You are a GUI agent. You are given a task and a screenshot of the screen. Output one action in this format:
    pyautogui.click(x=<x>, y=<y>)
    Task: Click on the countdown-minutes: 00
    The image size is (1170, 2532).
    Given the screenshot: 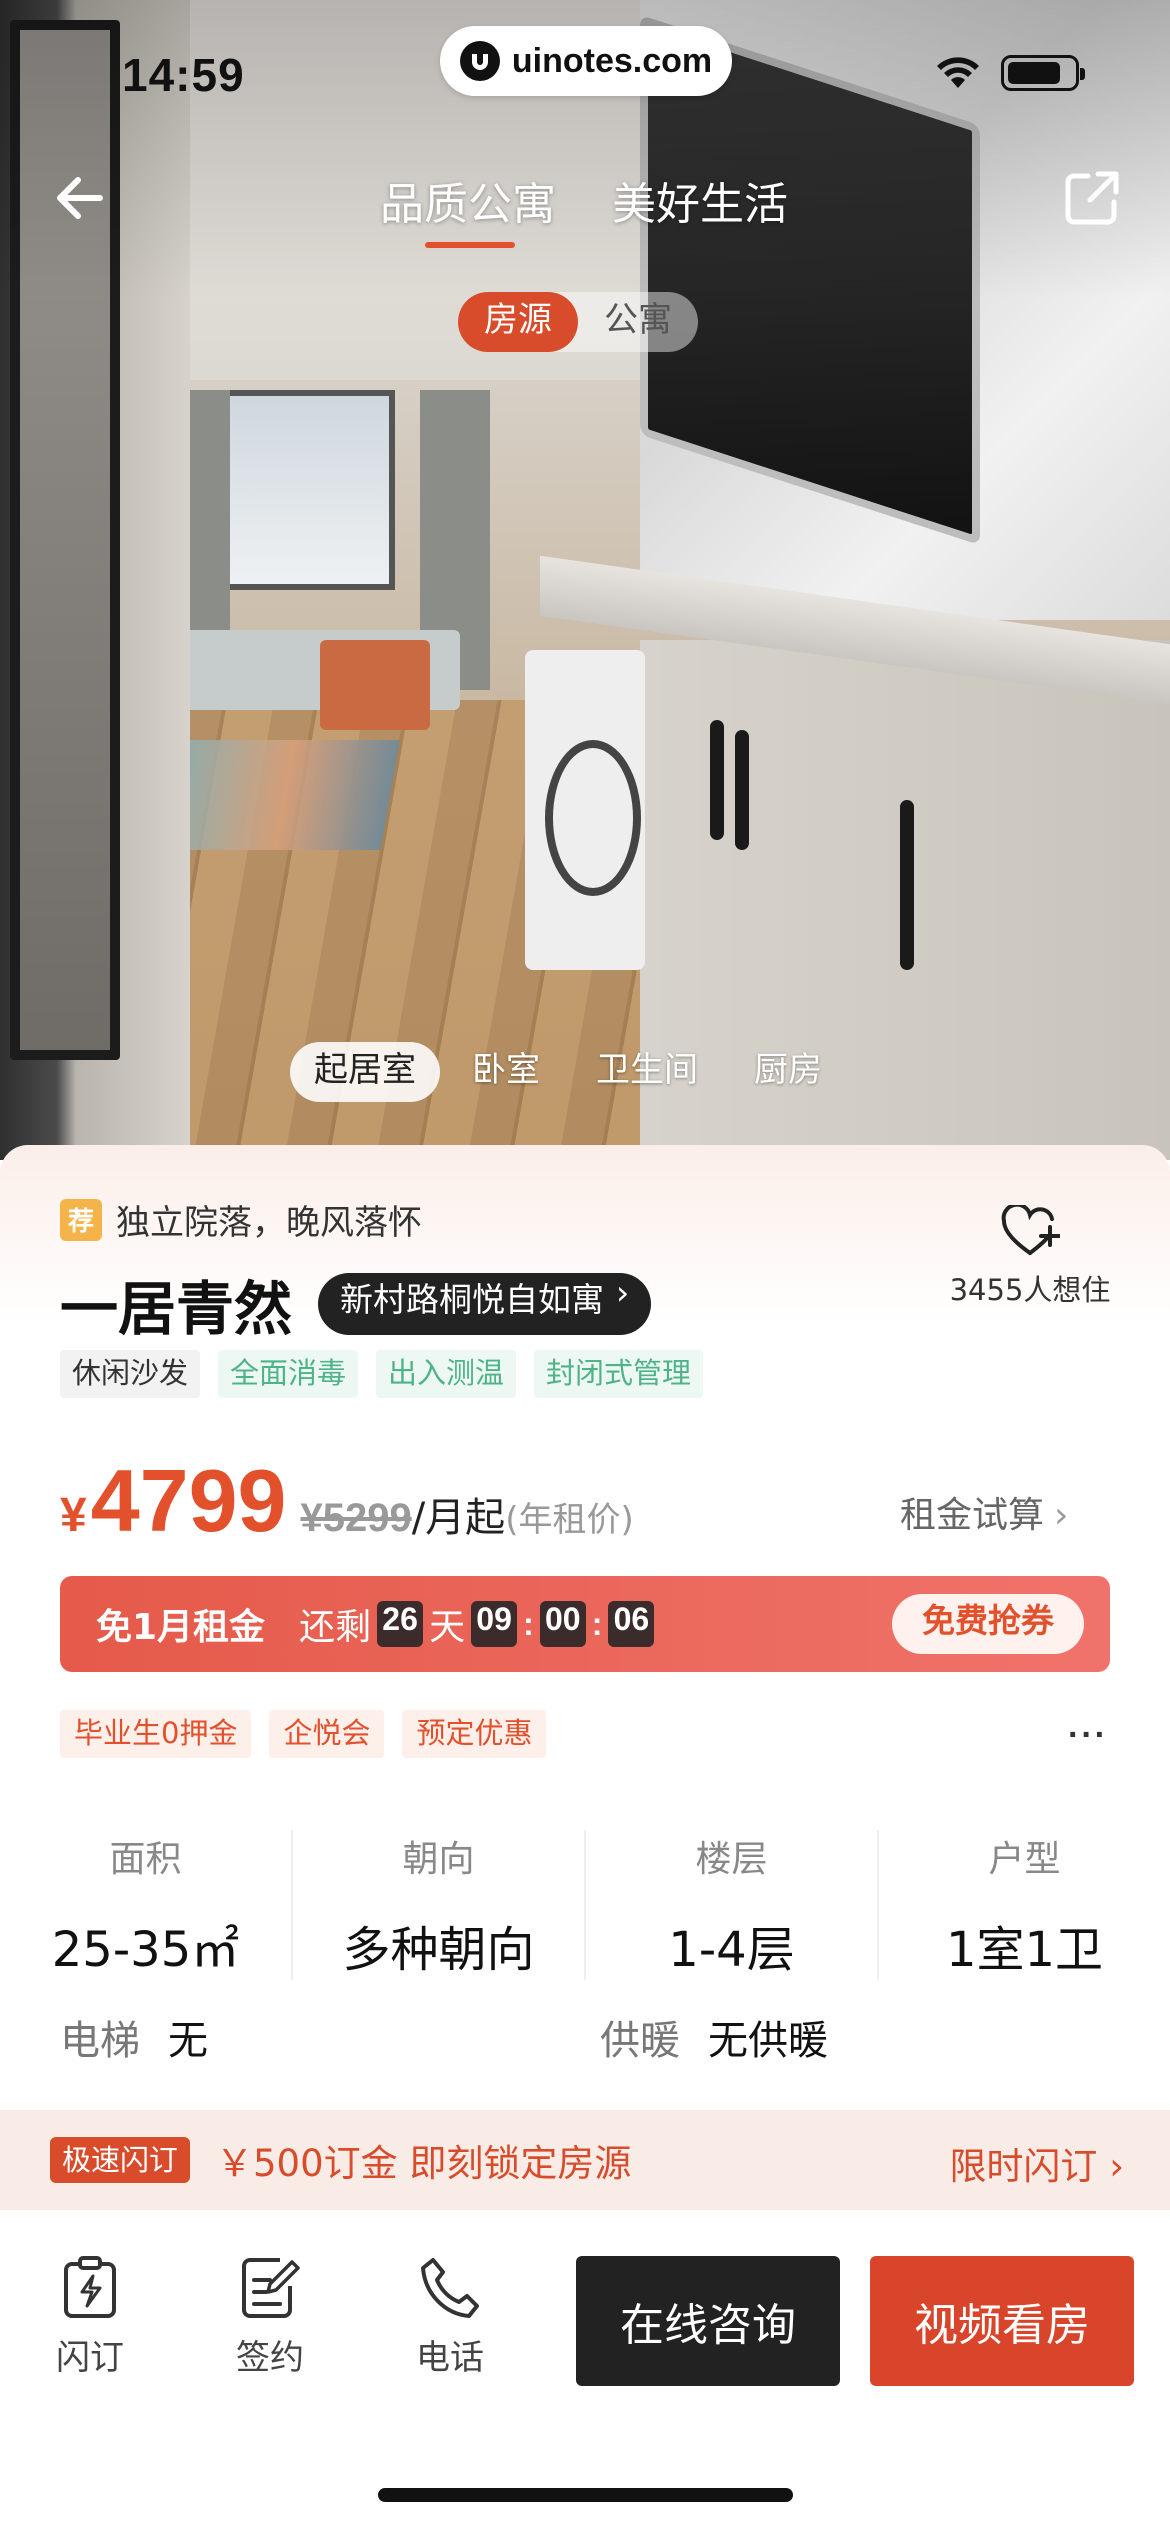 What is the action you would take?
    pyautogui.click(x=562, y=1624)
    